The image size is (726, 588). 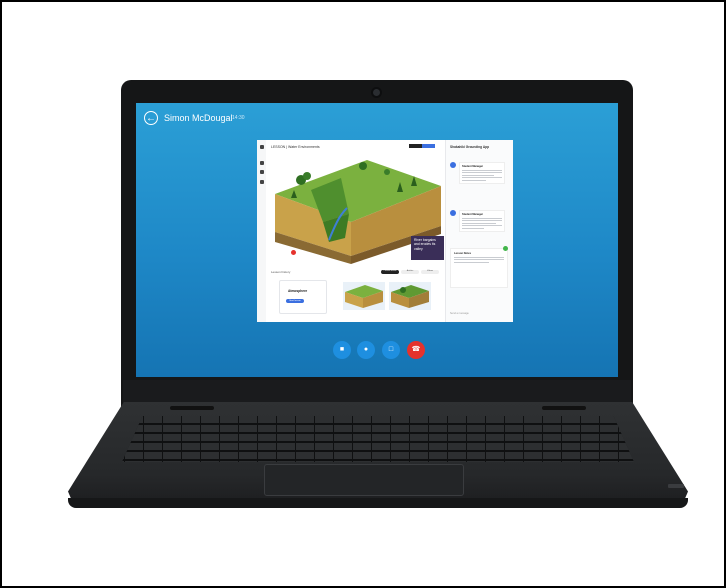 I want to click on lesson-notes-card: Lesson Notes, so click(x=479, y=267).